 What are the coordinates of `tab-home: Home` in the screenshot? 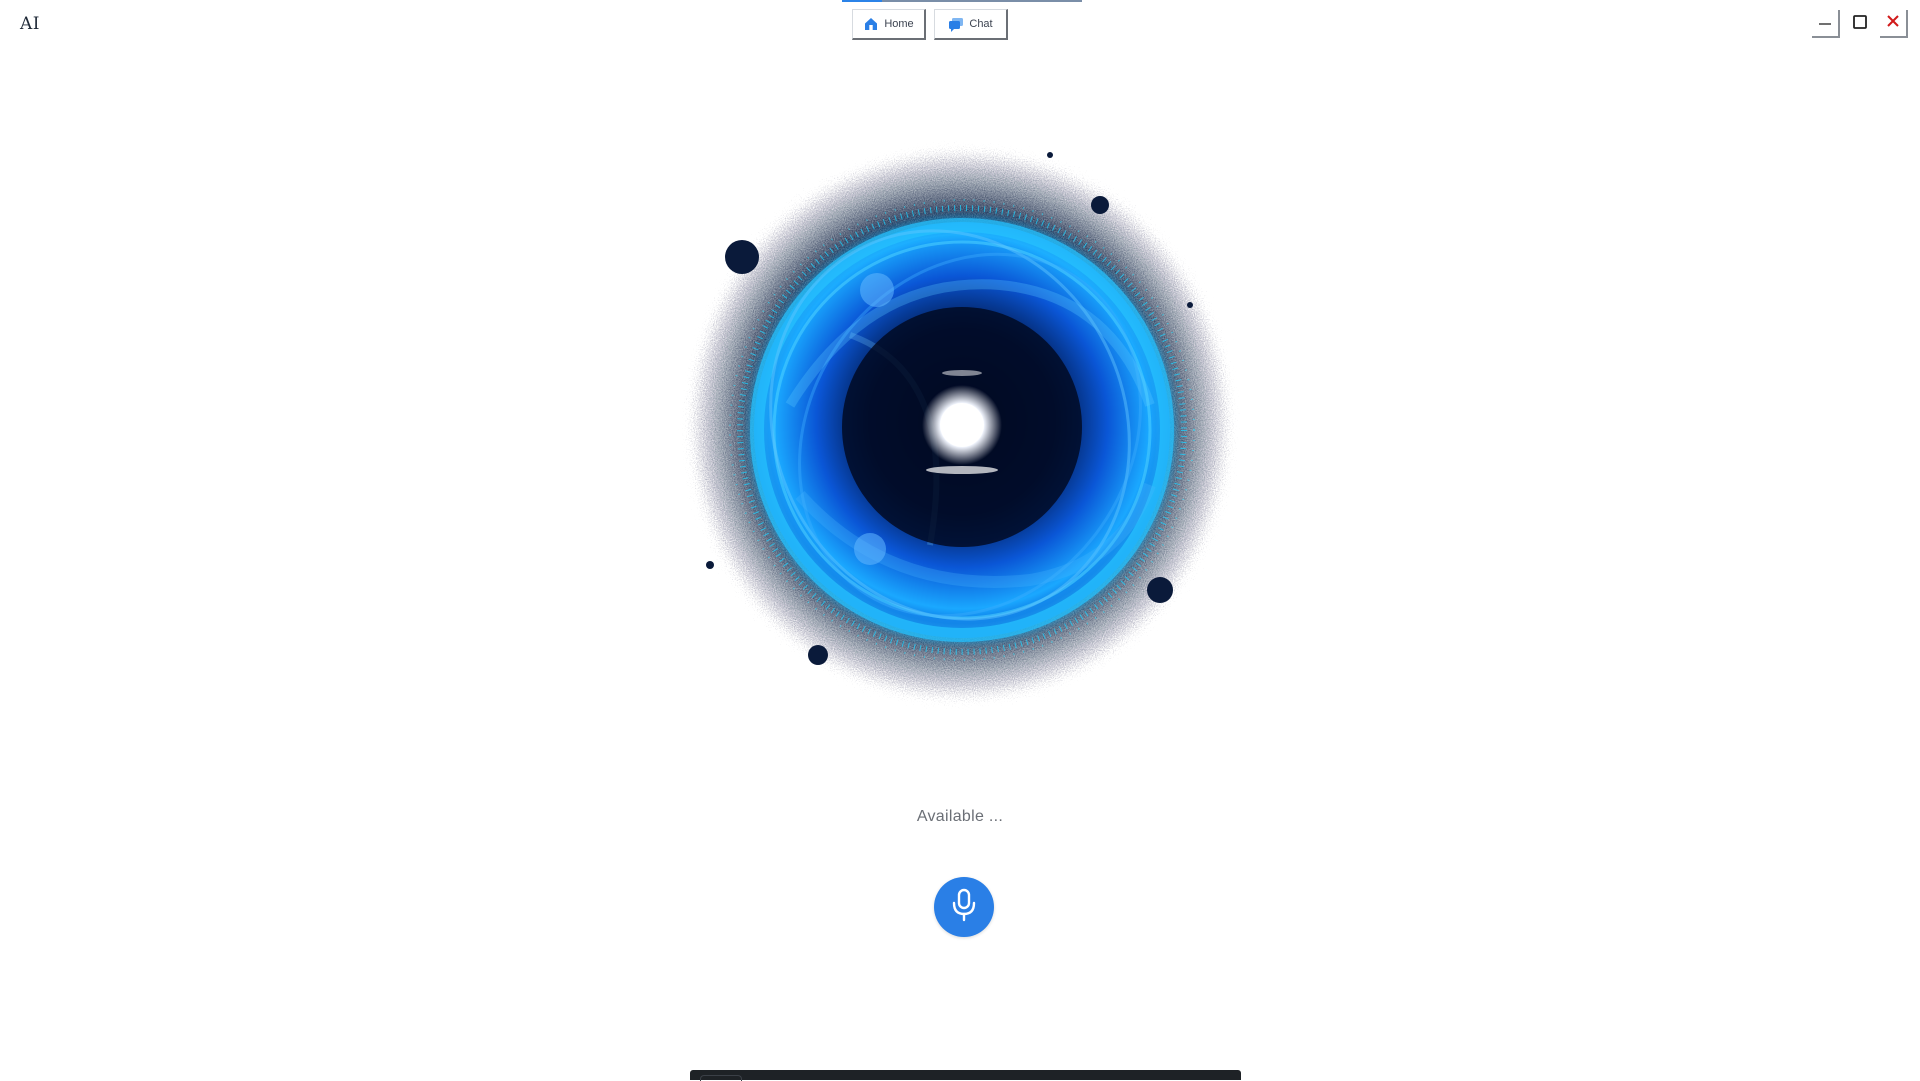 It's located at (889, 24).